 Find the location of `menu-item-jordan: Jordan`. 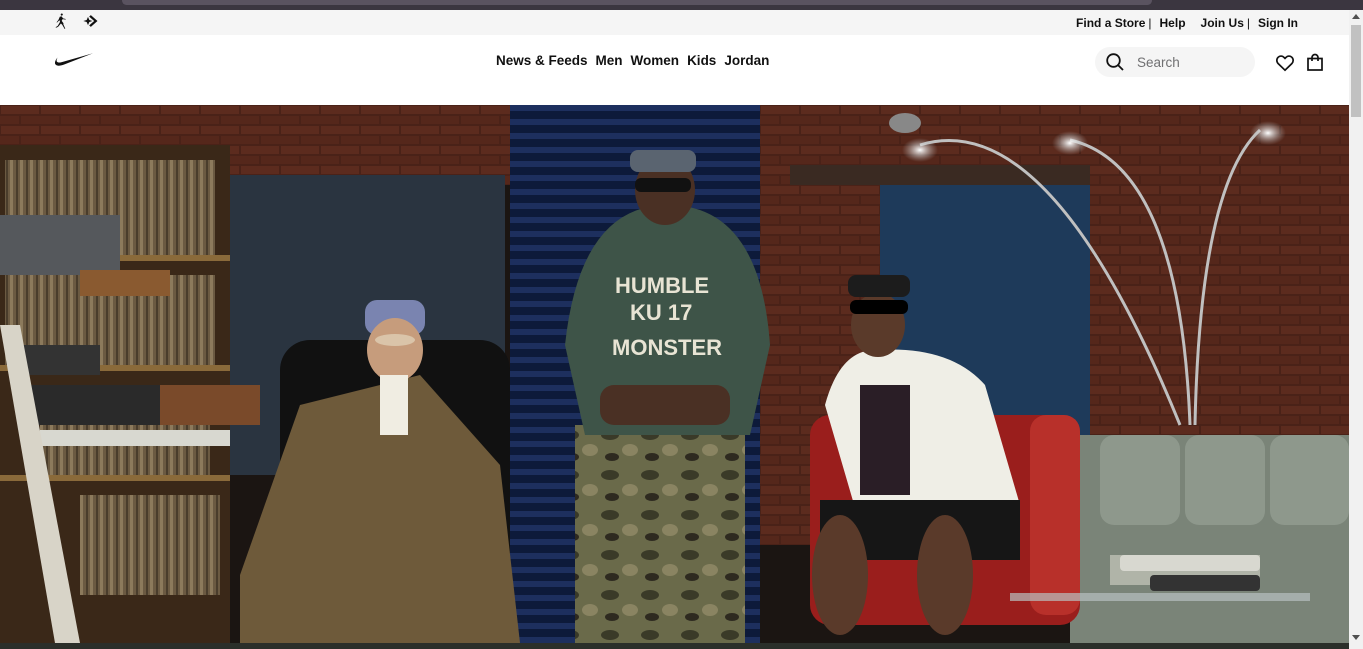

menu-item-jordan: Jordan is located at coordinates (746, 60).